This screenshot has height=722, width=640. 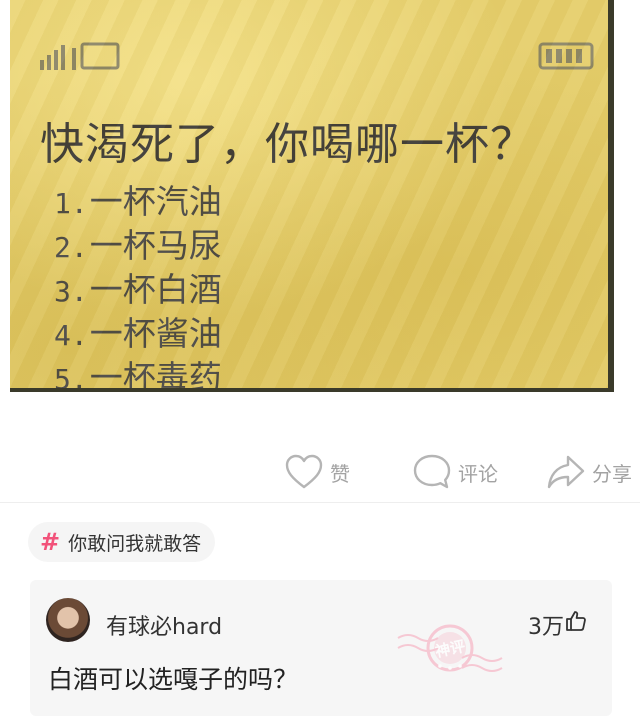 I want to click on heart-icon, so click(x=304, y=471).